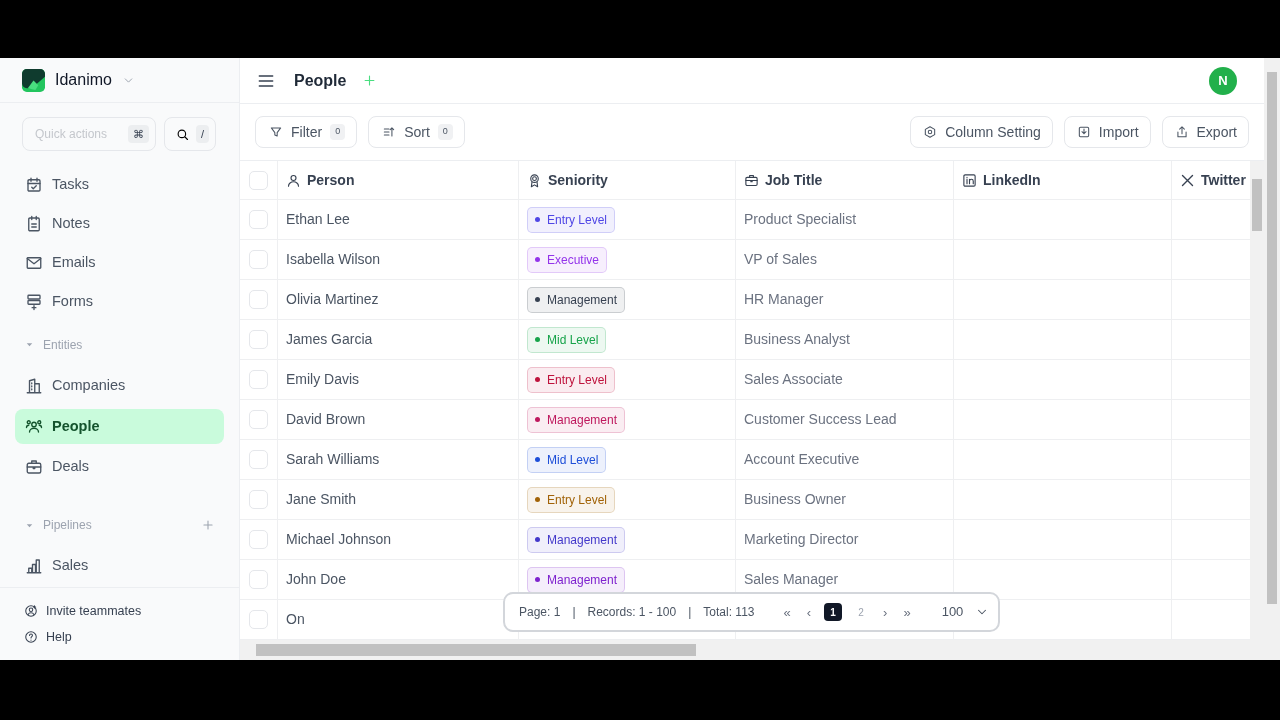  I want to click on bar-chart-icon, so click(34, 566).